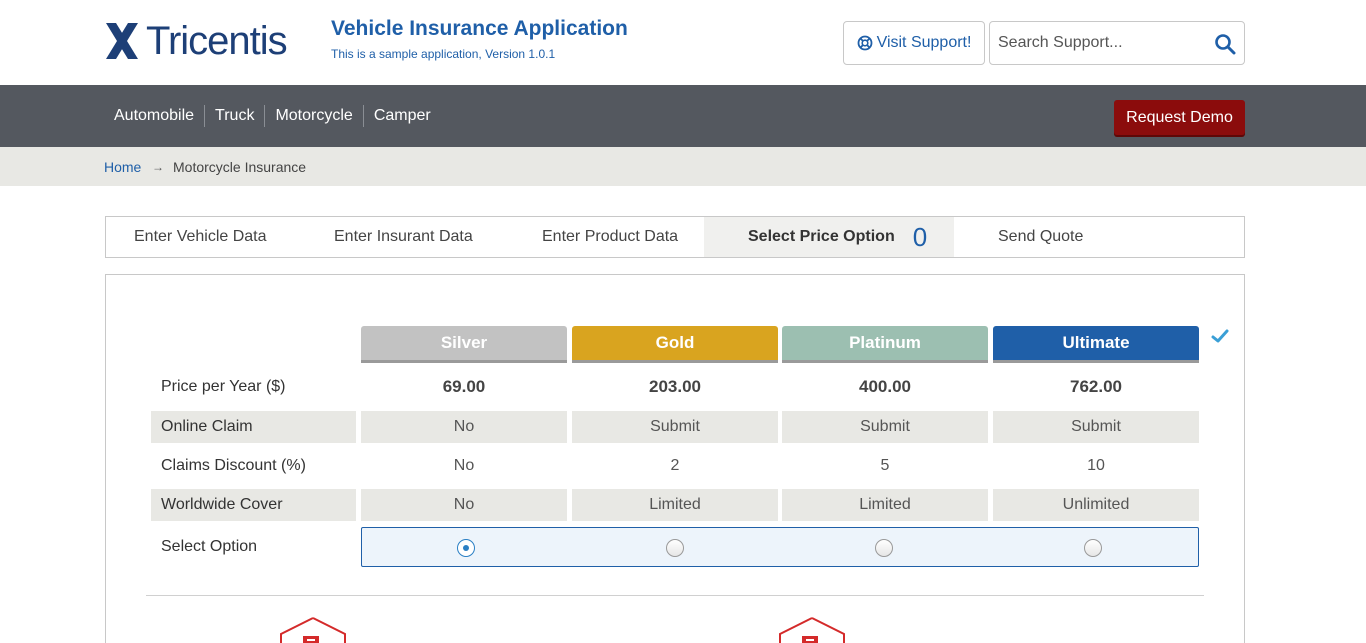 Image resolution: width=1366 pixels, height=643 pixels. Describe the element at coordinates (234, 116) in the screenshot. I see `nav-item-truck: Truck` at that location.